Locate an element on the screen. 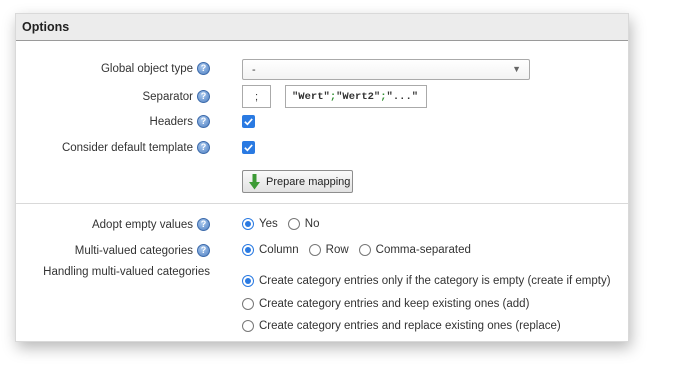 This screenshot has height=389, width=675. multi-valued-column: Column is located at coordinates (270, 250).